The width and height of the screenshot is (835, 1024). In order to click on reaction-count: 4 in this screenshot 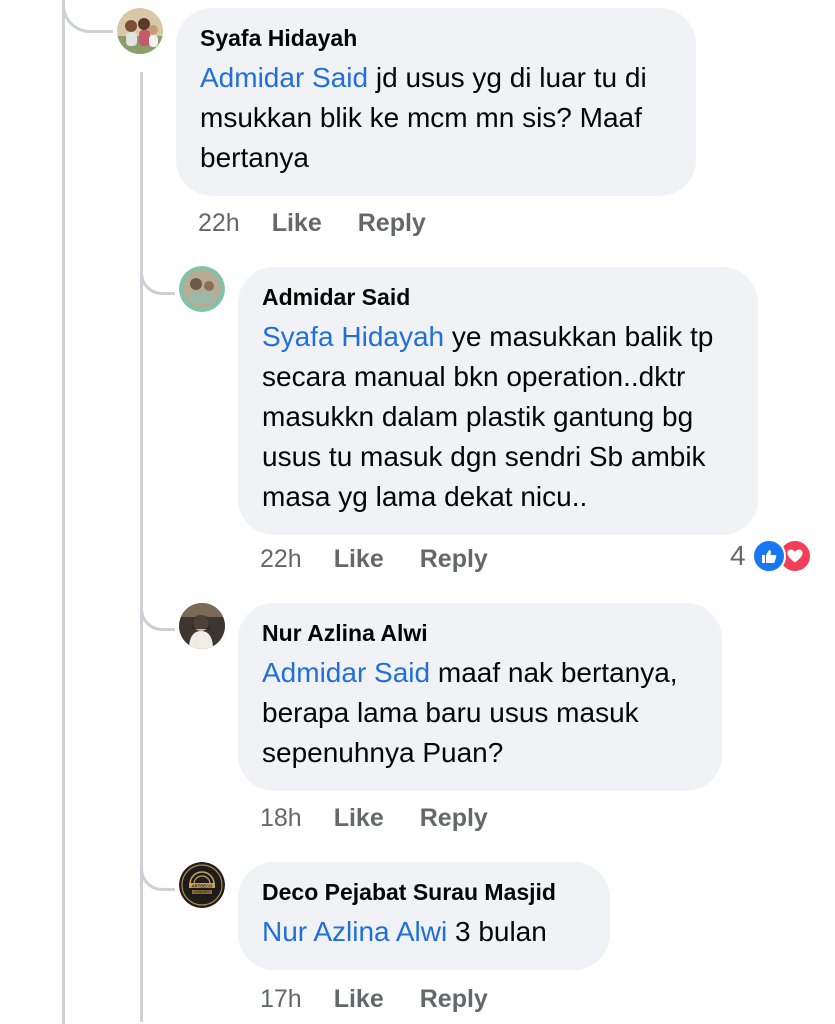, I will do `click(738, 555)`.